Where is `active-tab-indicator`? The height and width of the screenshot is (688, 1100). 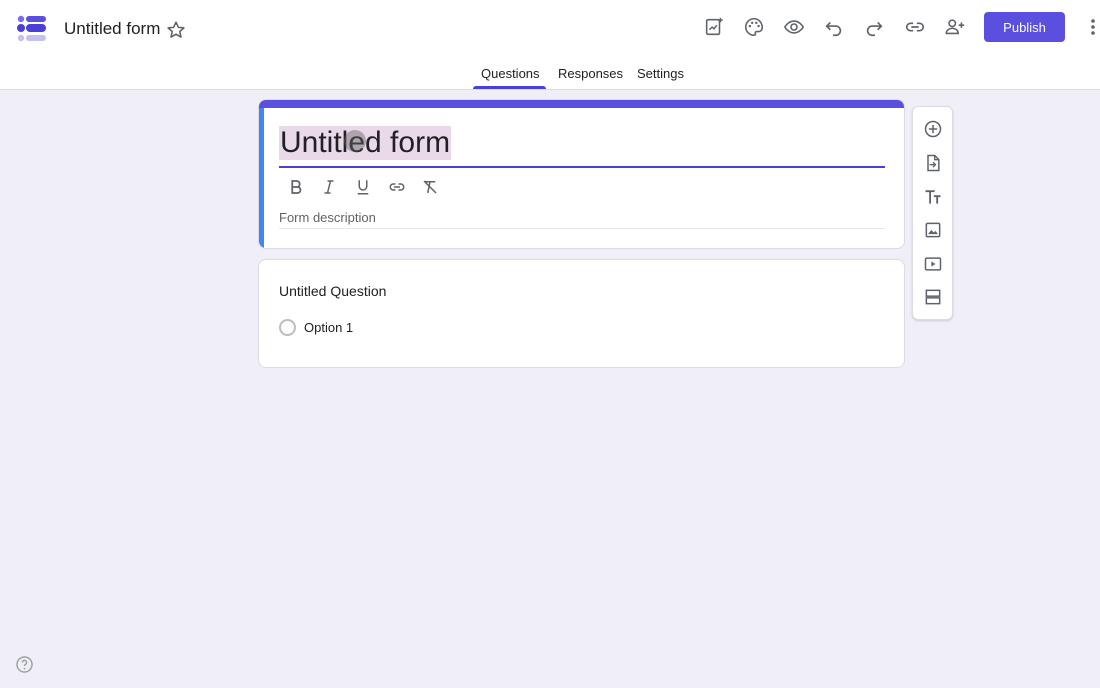
active-tab-indicator is located at coordinates (509, 87).